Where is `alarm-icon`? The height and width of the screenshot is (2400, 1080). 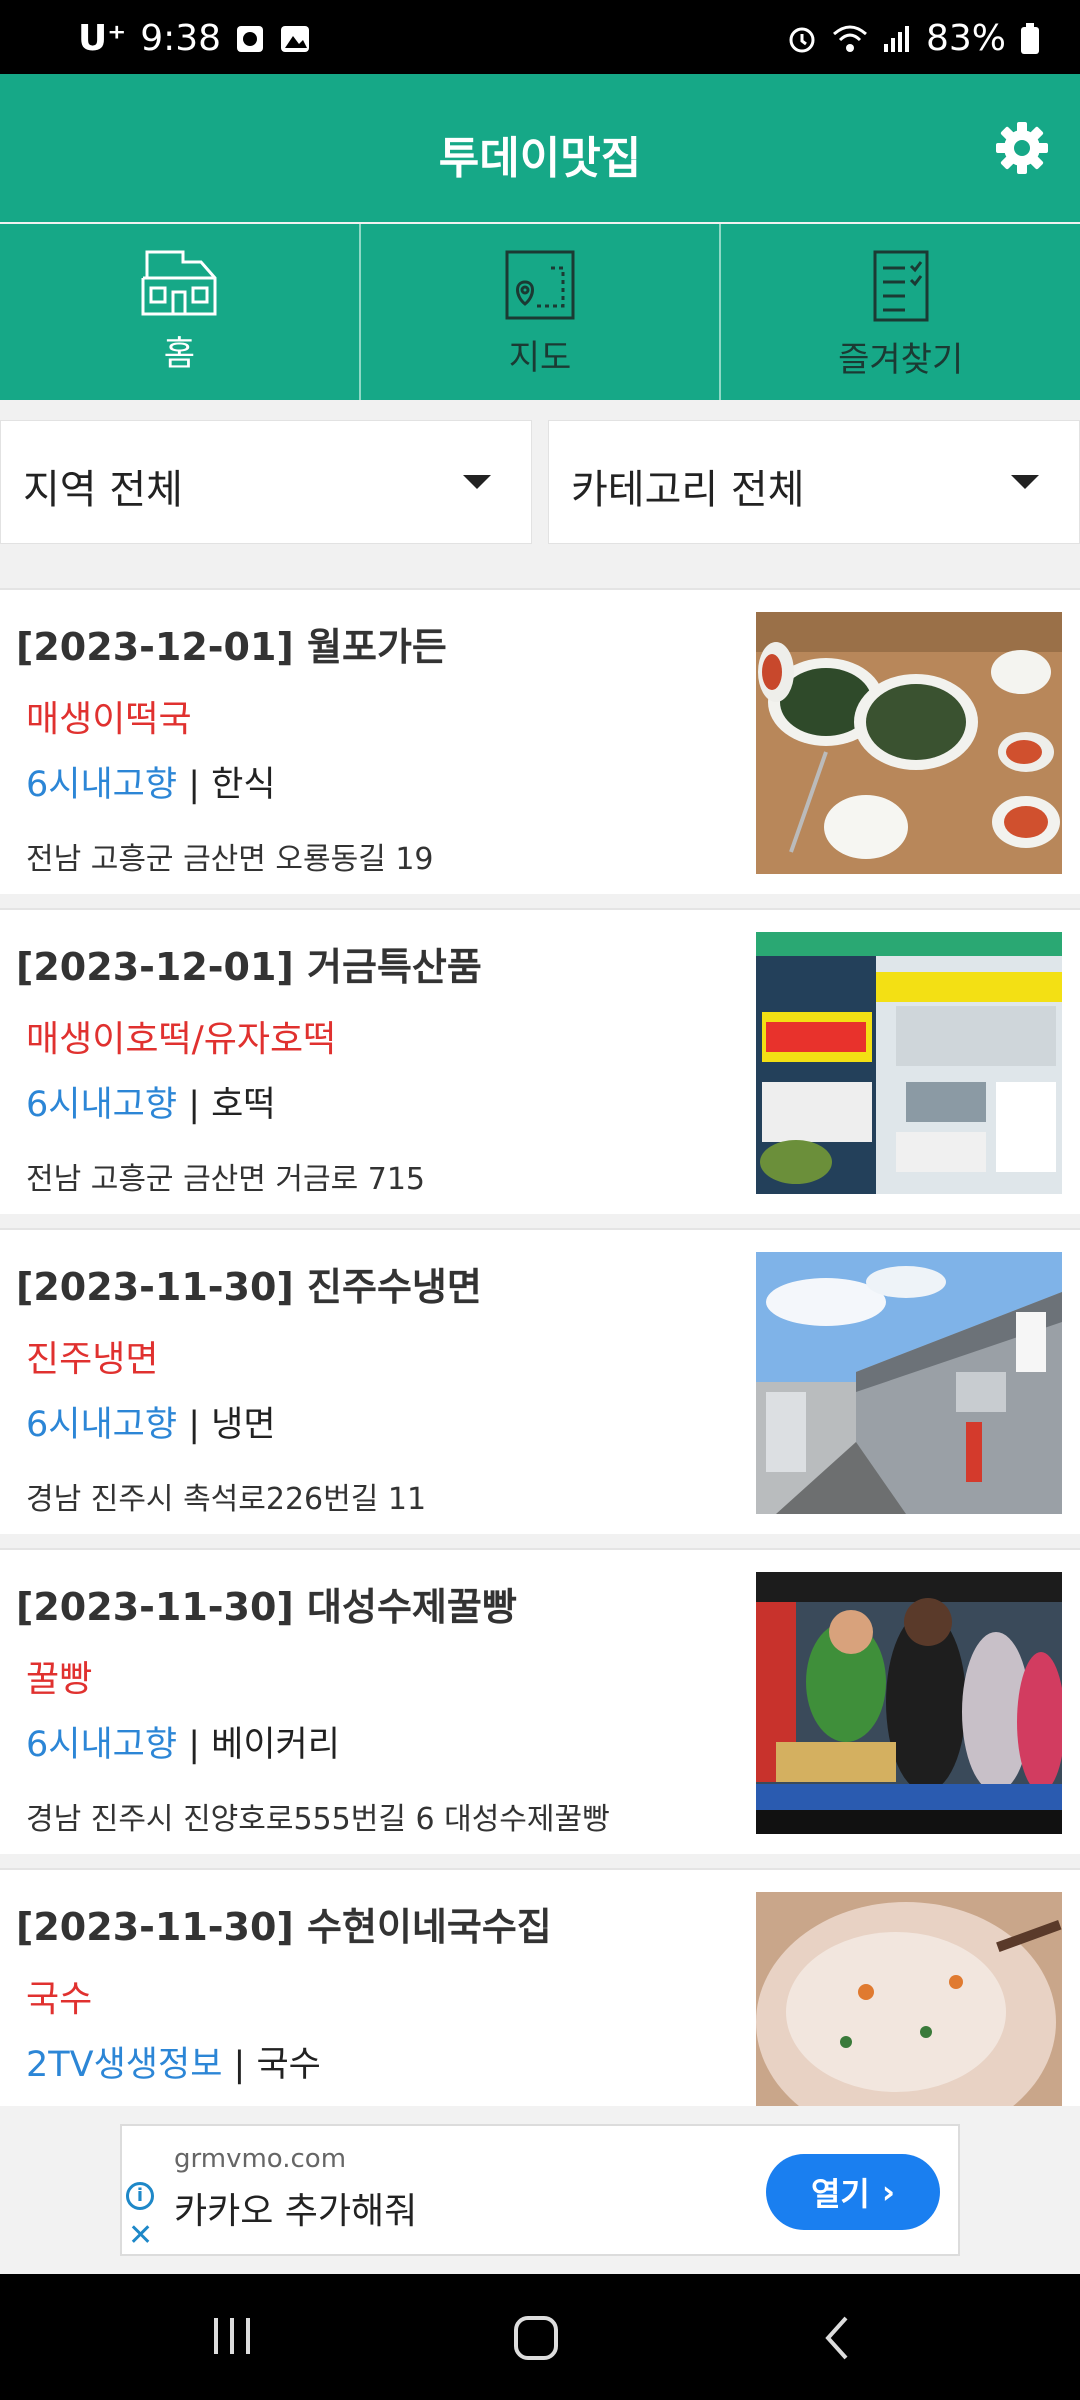 alarm-icon is located at coordinates (802, 39).